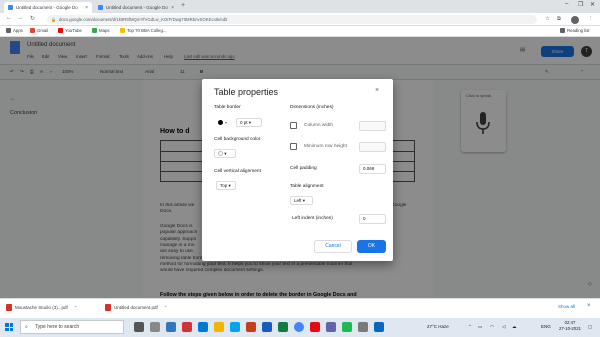 The width and height of the screenshot is (600, 337). What do you see at coordinates (8, 30) in the screenshot?
I see `apps-grid-icon` at bounding box center [8, 30].